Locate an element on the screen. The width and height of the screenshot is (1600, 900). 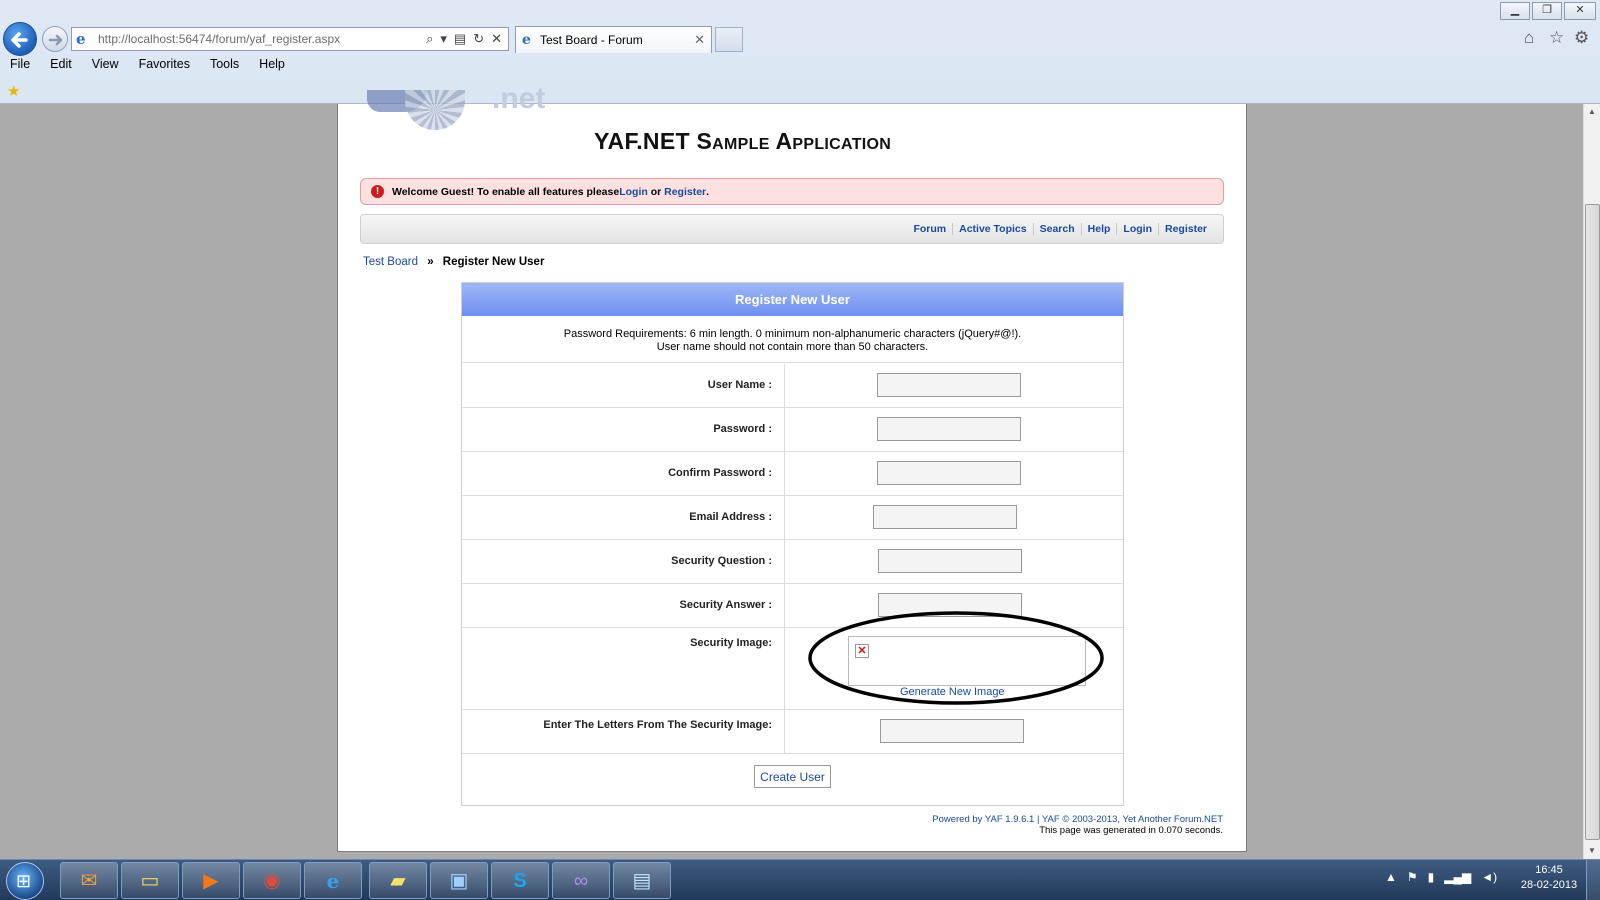
taskbar-media-player: ▶ is located at coordinates (211, 880).